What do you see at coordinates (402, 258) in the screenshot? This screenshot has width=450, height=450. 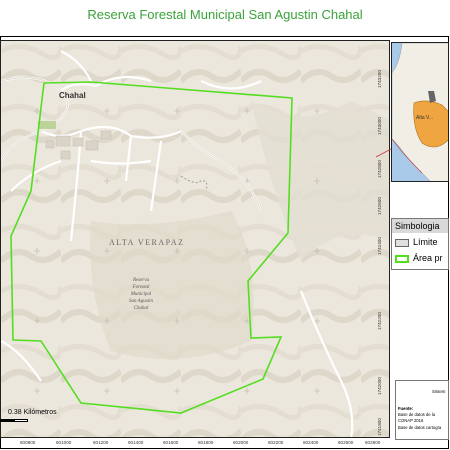 I see `legend-swatch-protected-area` at bounding box center [402, 258].